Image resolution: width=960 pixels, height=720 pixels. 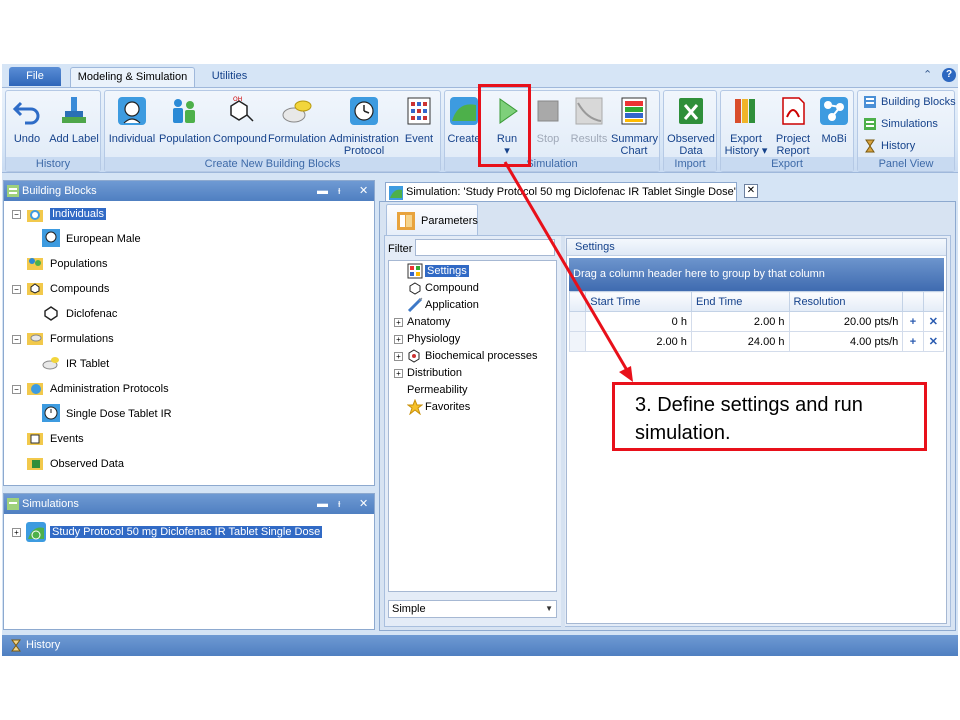 What do you see at coordinates (635, 126) in the screenshot?
I see `summary-chart-button: Summary Chart` at bounding box center [635, 126].